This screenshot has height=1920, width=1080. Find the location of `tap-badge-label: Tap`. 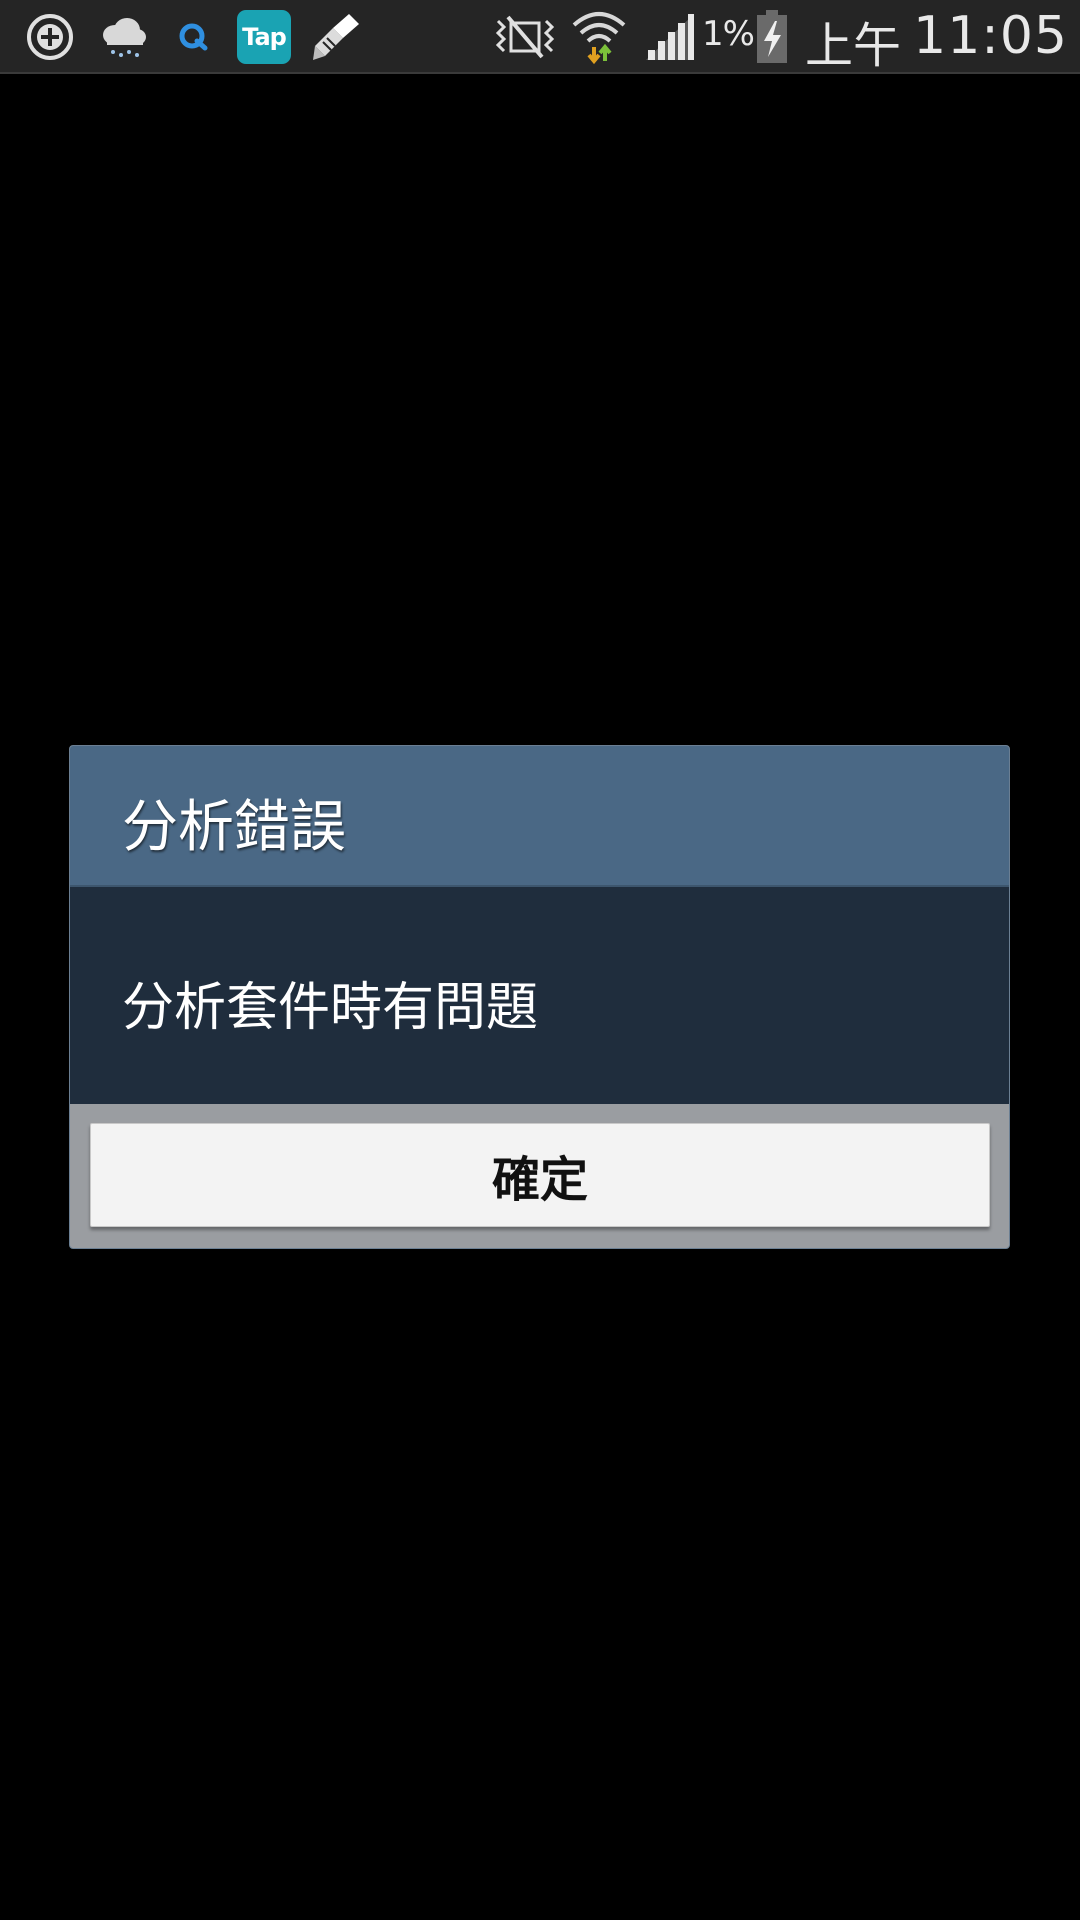

tap-badge-label: Tap is located at coordinates (264, 37).